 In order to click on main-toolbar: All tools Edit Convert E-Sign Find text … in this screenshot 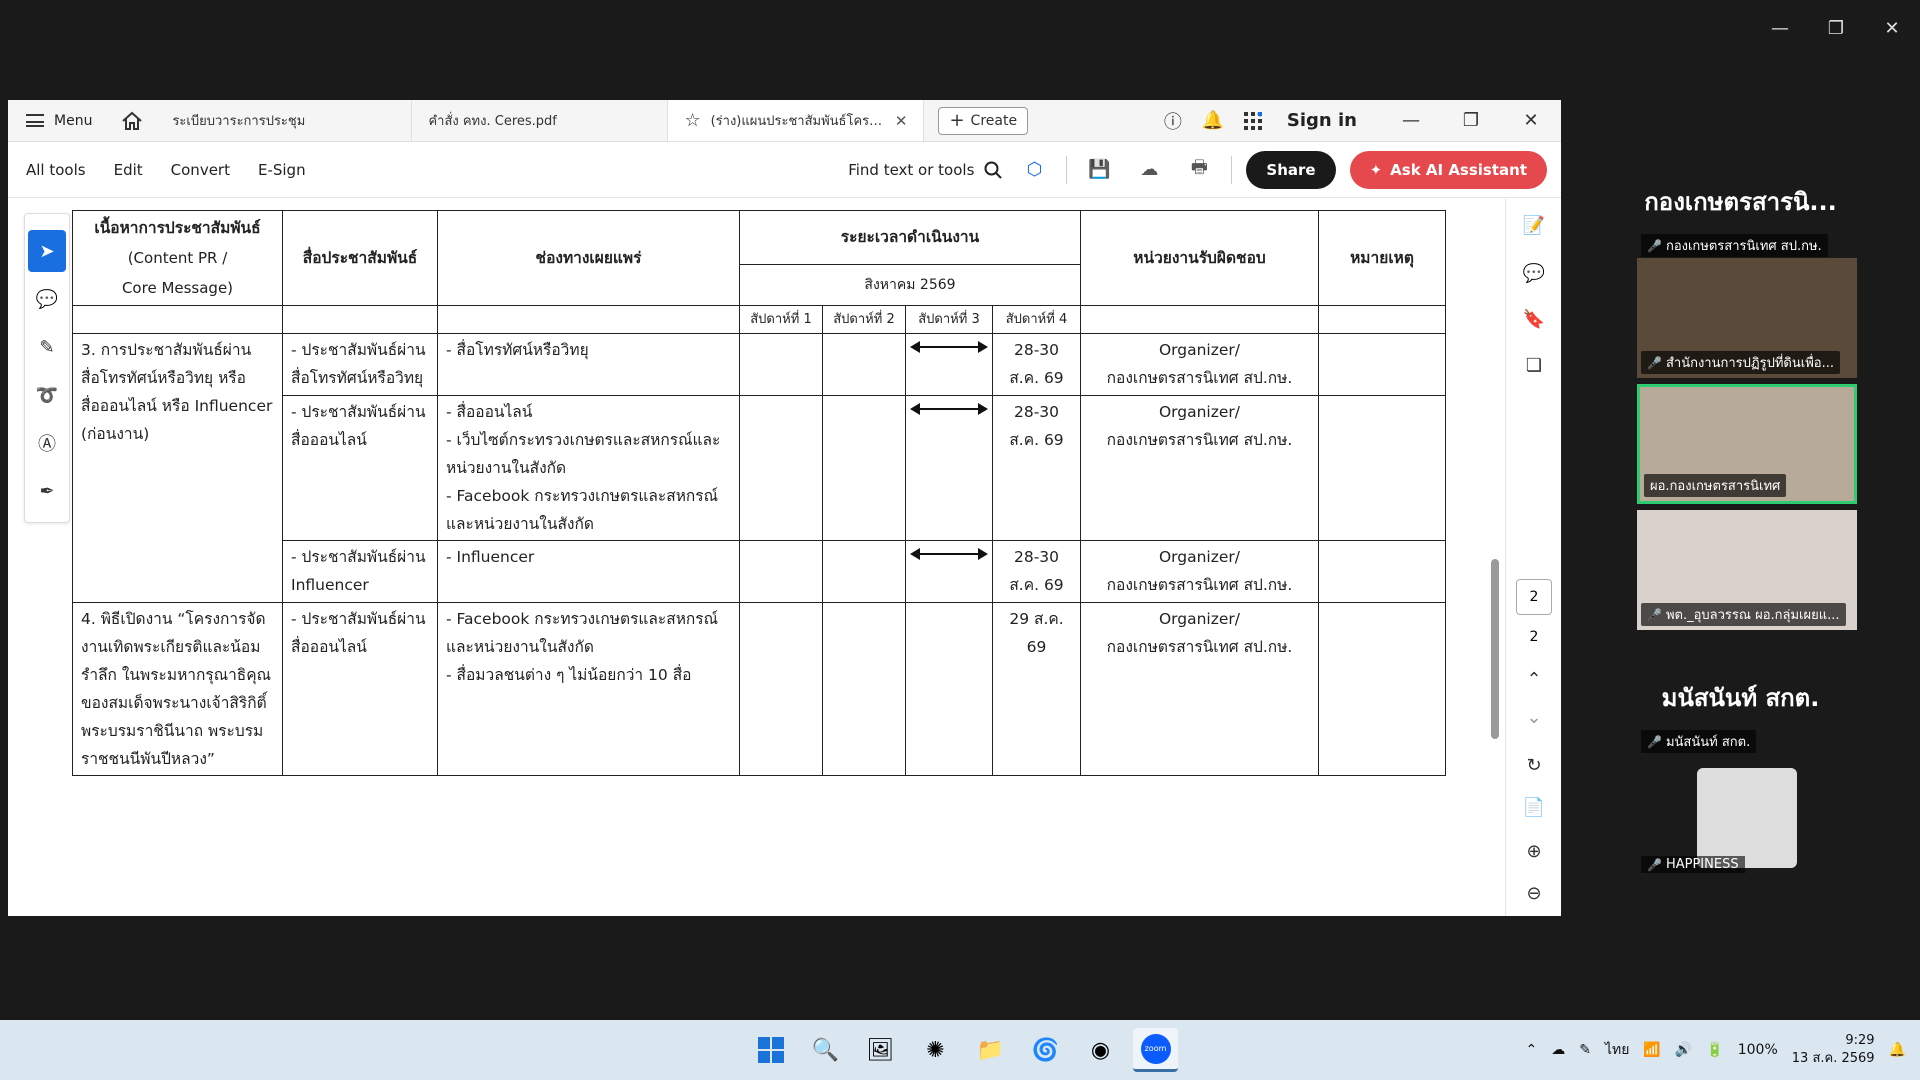, I will do `click(784, 170)`.